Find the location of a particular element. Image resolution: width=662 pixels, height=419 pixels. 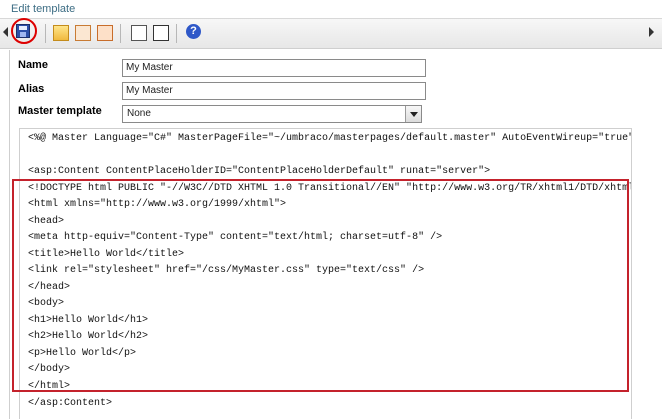

alias-label: Alias is located at coordinates (31, 89).